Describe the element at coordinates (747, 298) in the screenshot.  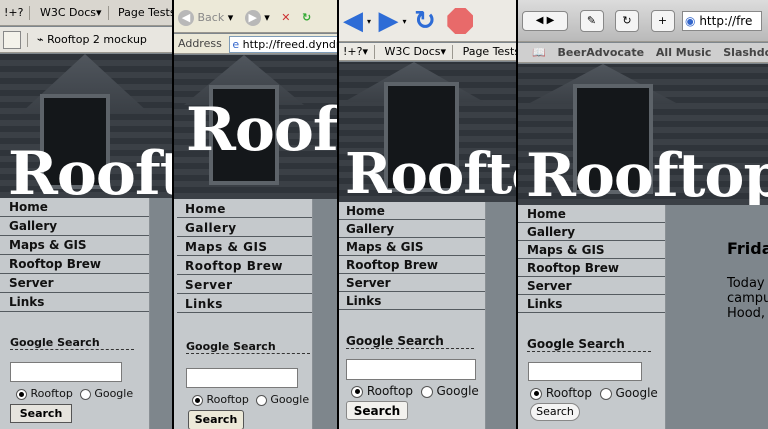
I see `post-line-2: campu` at that location.